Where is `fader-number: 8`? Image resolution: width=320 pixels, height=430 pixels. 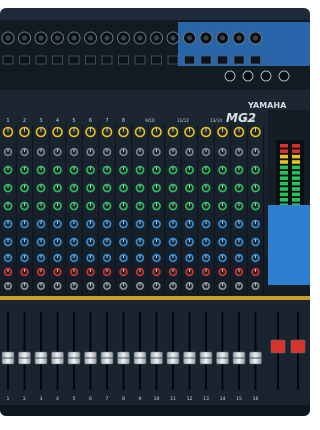 fader-number: 8 is located at coordinates (123, 399).